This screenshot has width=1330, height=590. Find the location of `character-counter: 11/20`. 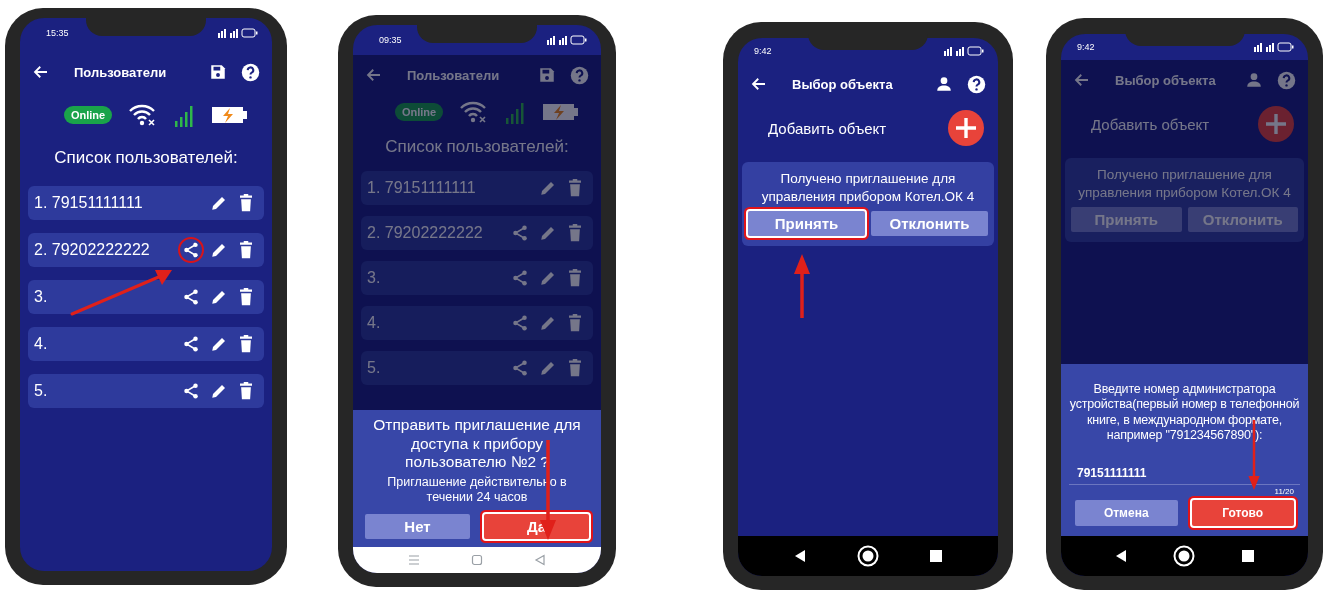

character-counter: 11/20 is located at coordinates (1284, 491).